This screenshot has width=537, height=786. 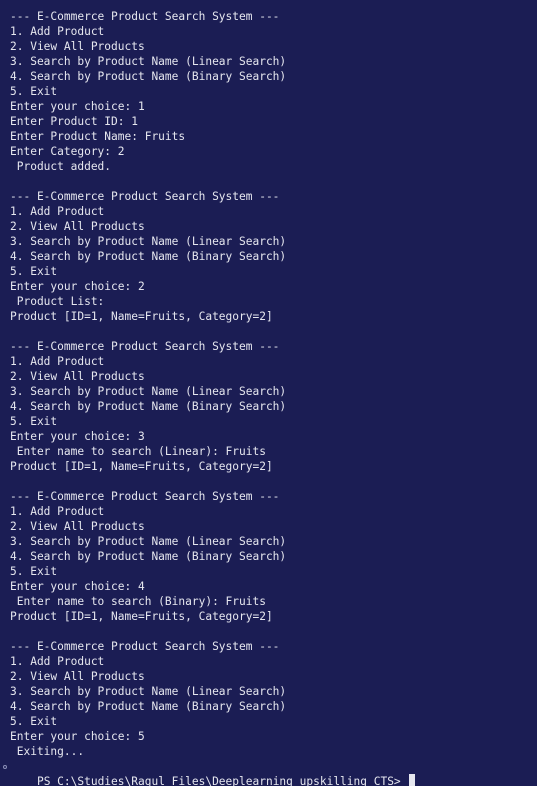 What do you see at coordinates (412, 780) in the screenshot?
I see `text-cursor` at bounding box center [412, 780].